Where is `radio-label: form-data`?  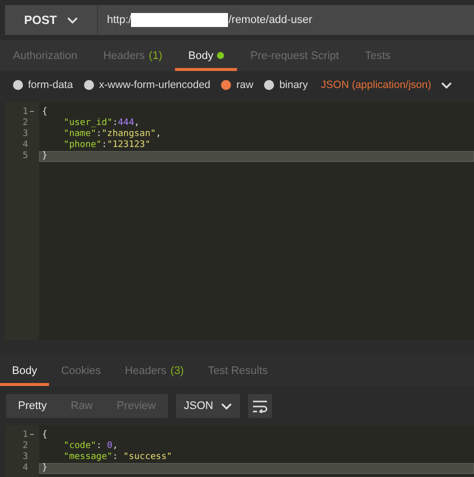 radio-label: form-data is located at coordinates (50, 85).